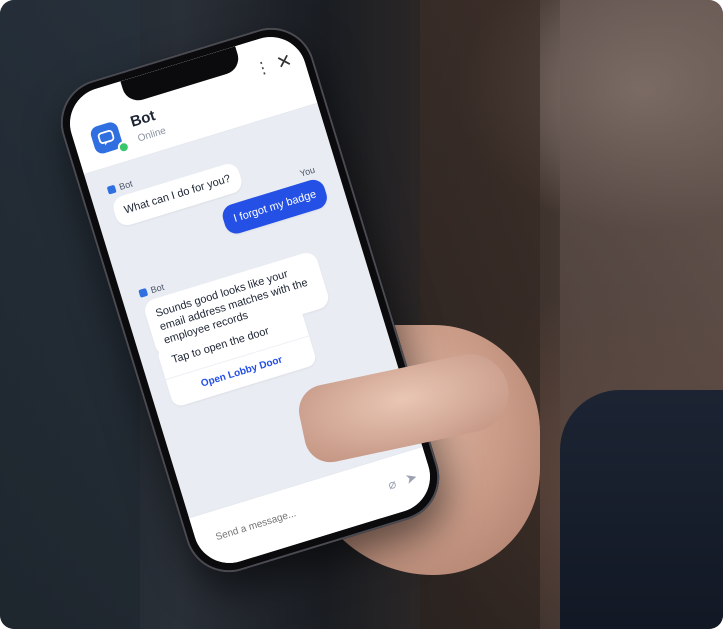 The height and width of the screenshot is (629, 723). Describe the element at coordinates (143, 119) in the screenshot. I see `bot-name: Bot` at that location.